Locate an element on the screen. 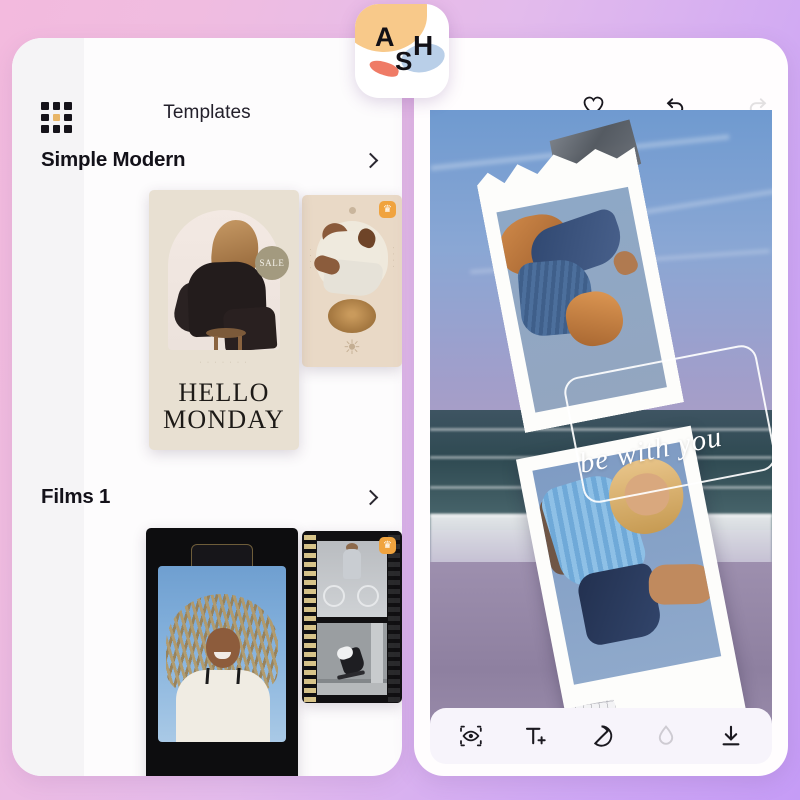 The height and width of the screenshot is (800, 800). water-drop-icon is located at coordinates (666, 736).